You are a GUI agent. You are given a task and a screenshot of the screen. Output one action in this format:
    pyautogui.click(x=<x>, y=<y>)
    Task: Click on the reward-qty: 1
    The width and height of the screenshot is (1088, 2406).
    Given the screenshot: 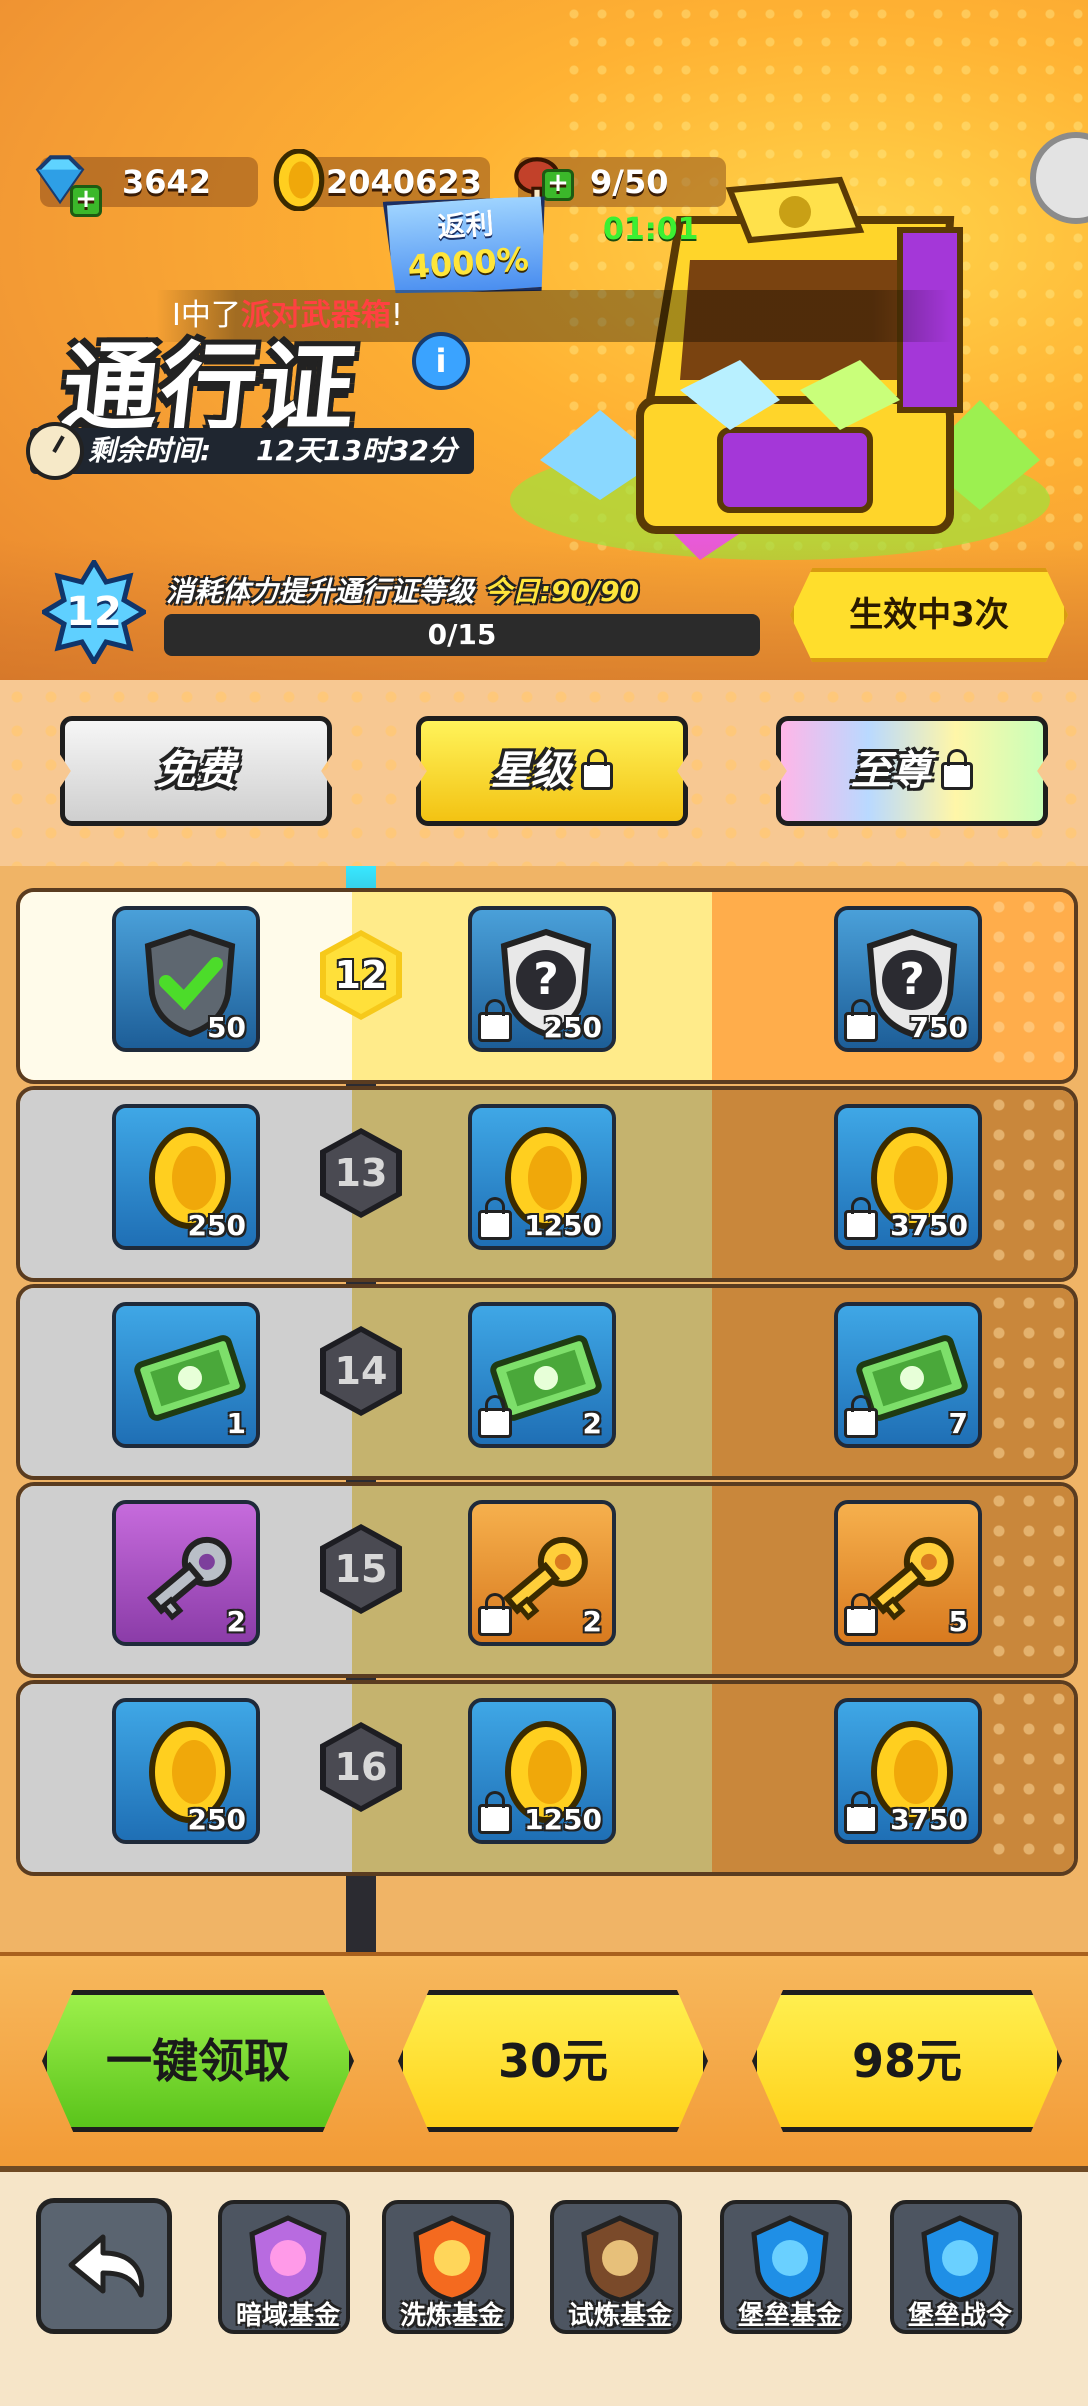 What is the action you would take?
    pyautogui.click(x=236, y=1423)
    